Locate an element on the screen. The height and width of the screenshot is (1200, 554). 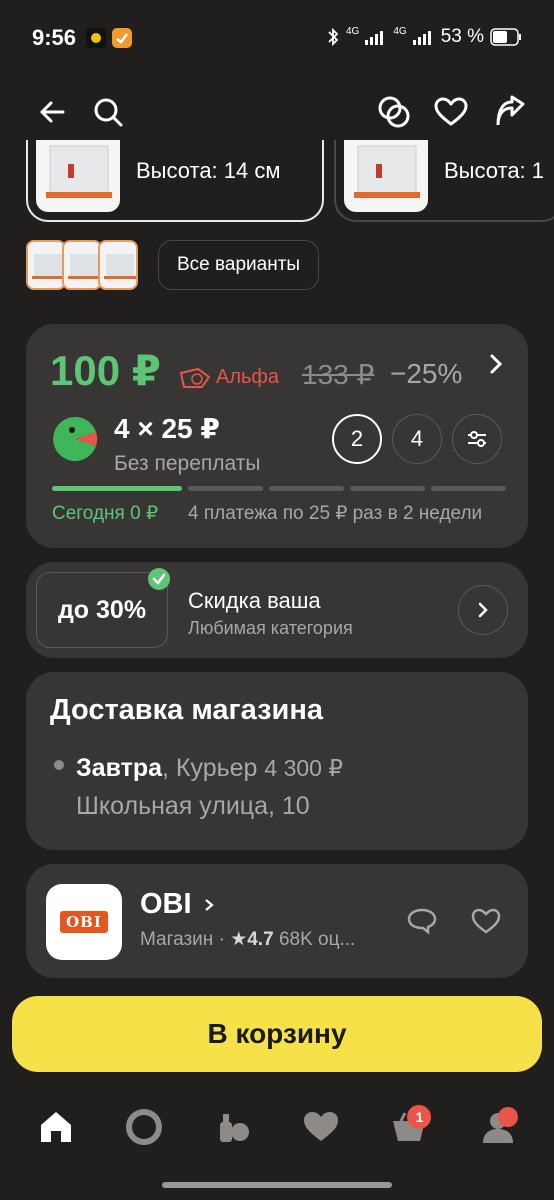
installment-progress is located at coordinates (279, 488).